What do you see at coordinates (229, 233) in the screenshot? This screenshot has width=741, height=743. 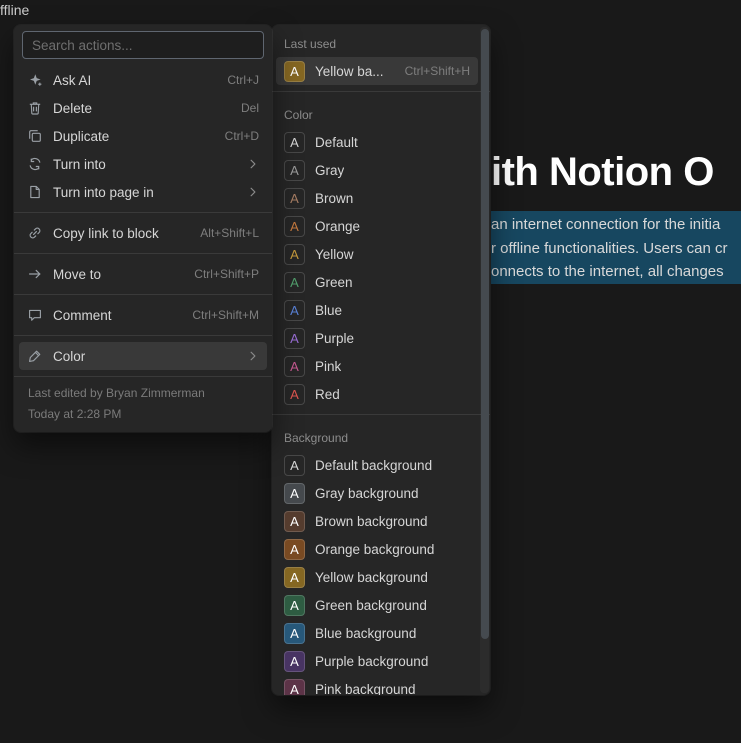 I see `shortcut-label: Alt+Shift+L` at bounding box center [229, 233].